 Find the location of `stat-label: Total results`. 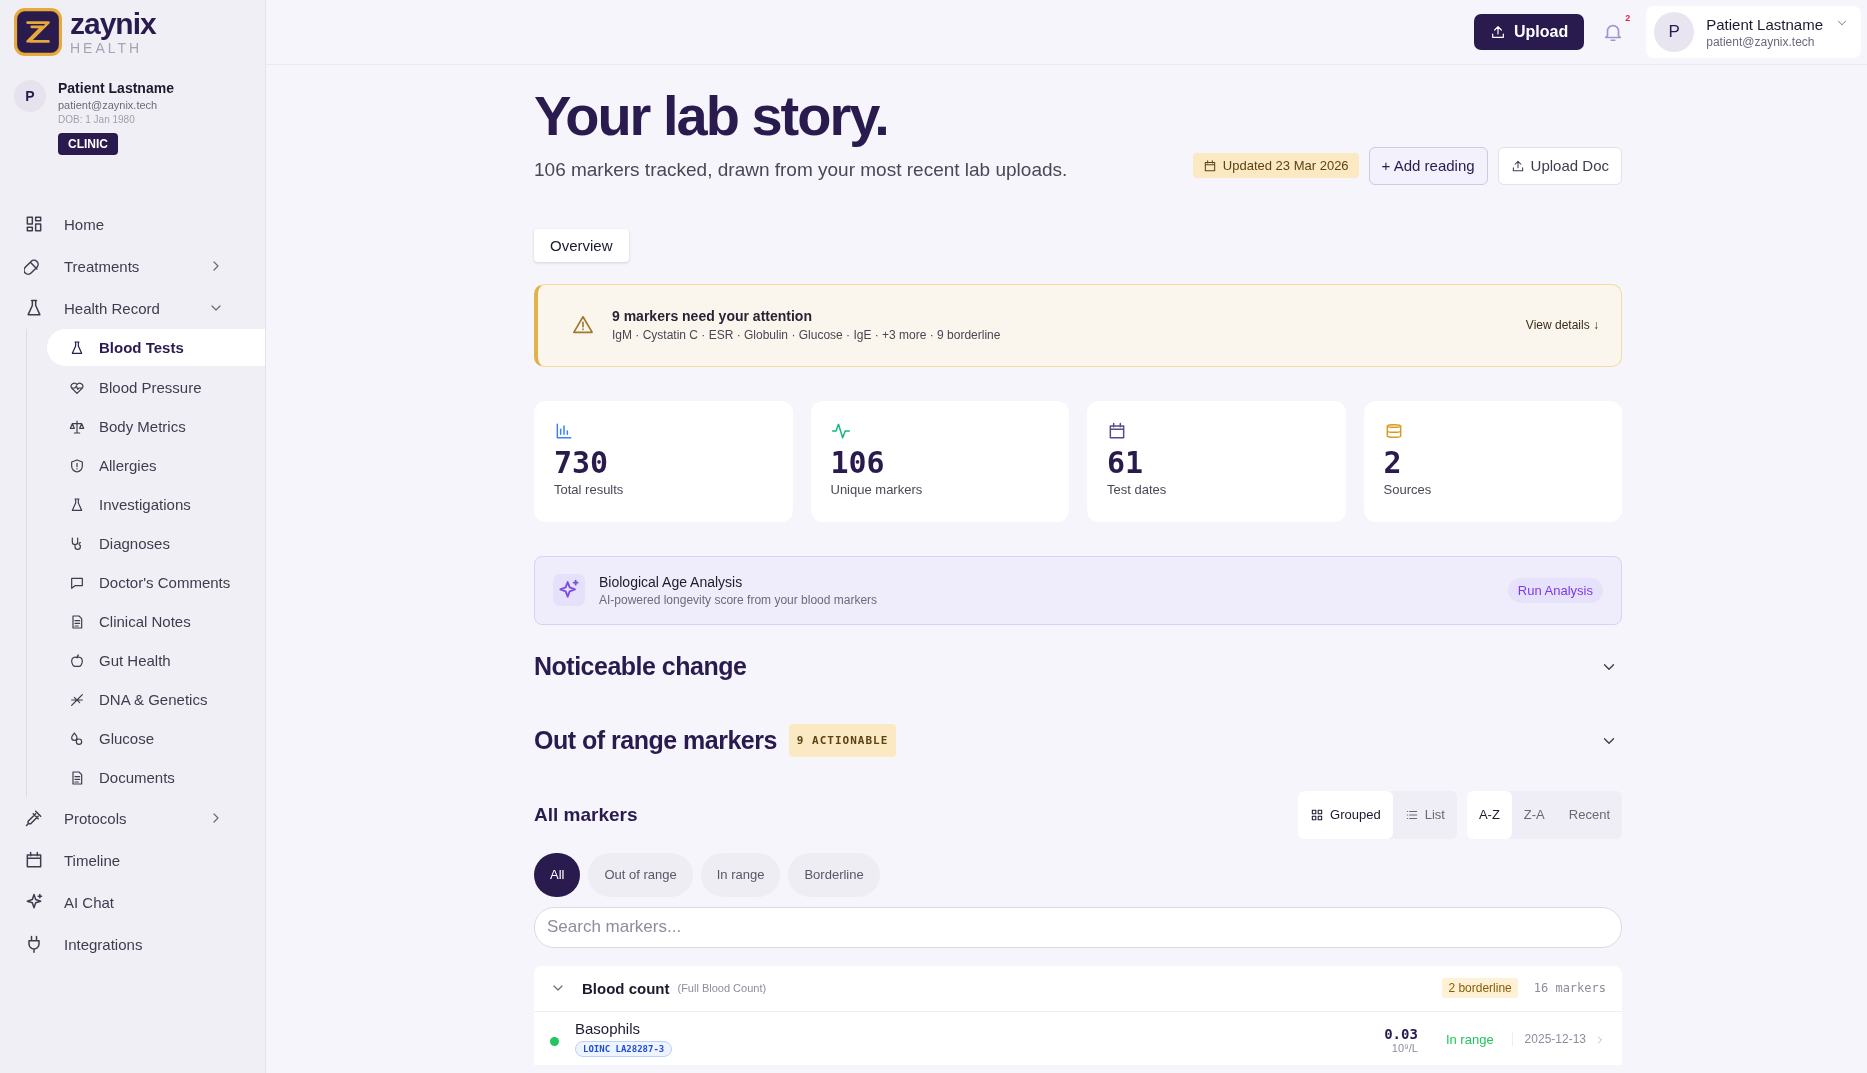

stat-label: Total results is located at coordinates (589, 489).